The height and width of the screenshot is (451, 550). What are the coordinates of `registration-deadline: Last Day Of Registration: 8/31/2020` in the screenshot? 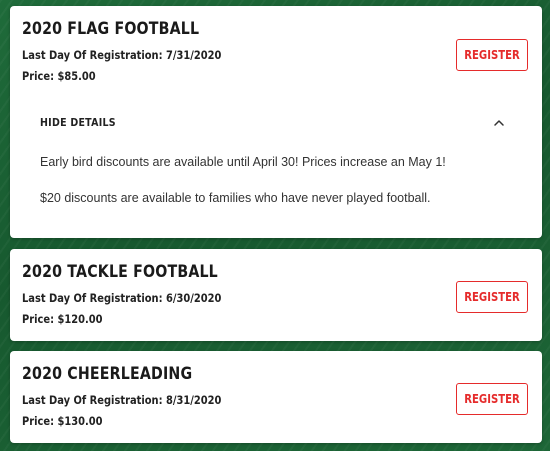 It's located at (122, 400).